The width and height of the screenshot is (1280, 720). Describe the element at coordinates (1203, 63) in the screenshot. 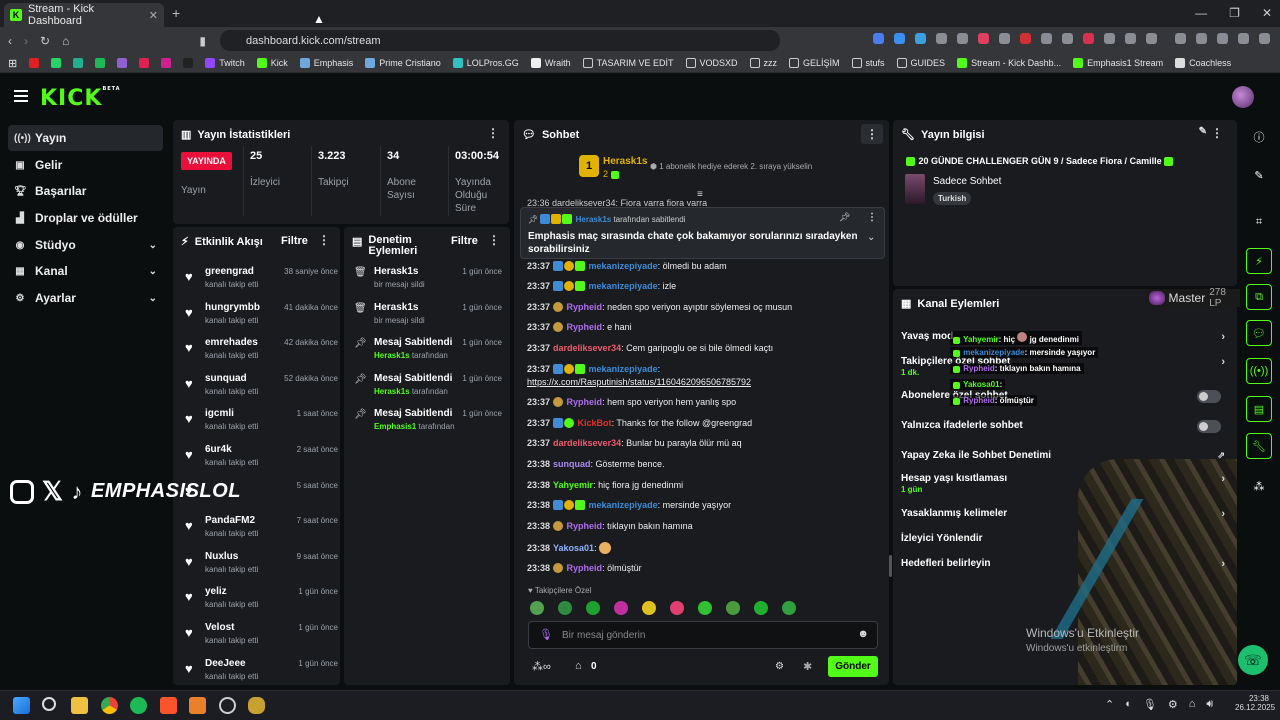

I see `bookmark-item: Coachless` at that location.